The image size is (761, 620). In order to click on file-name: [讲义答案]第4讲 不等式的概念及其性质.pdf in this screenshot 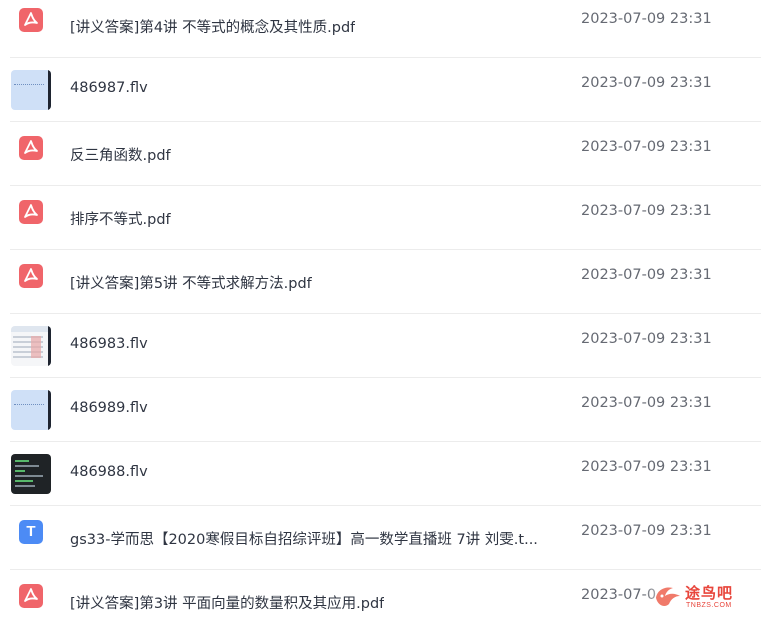, I will do `click(212, 26)`.